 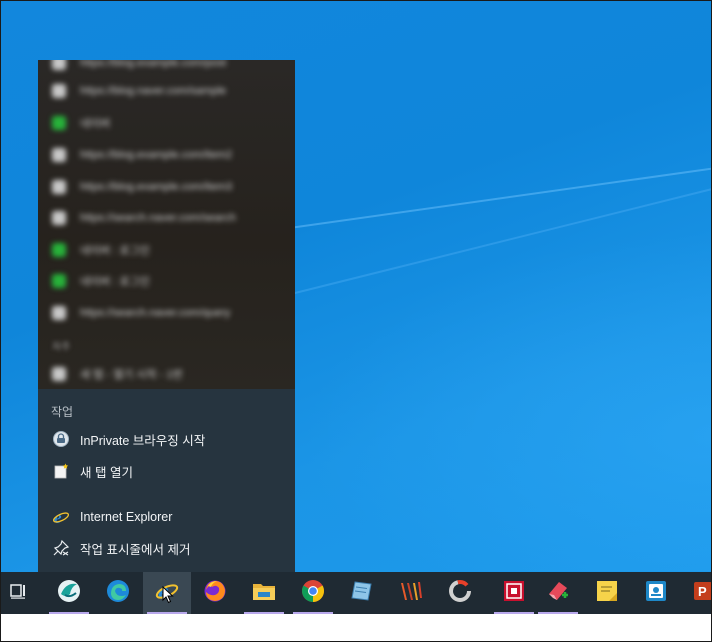 What do you see at coordinates (168, 597) in the screenshot?
I see `mouse-cursor-icon` at bounding box center [168, 597].